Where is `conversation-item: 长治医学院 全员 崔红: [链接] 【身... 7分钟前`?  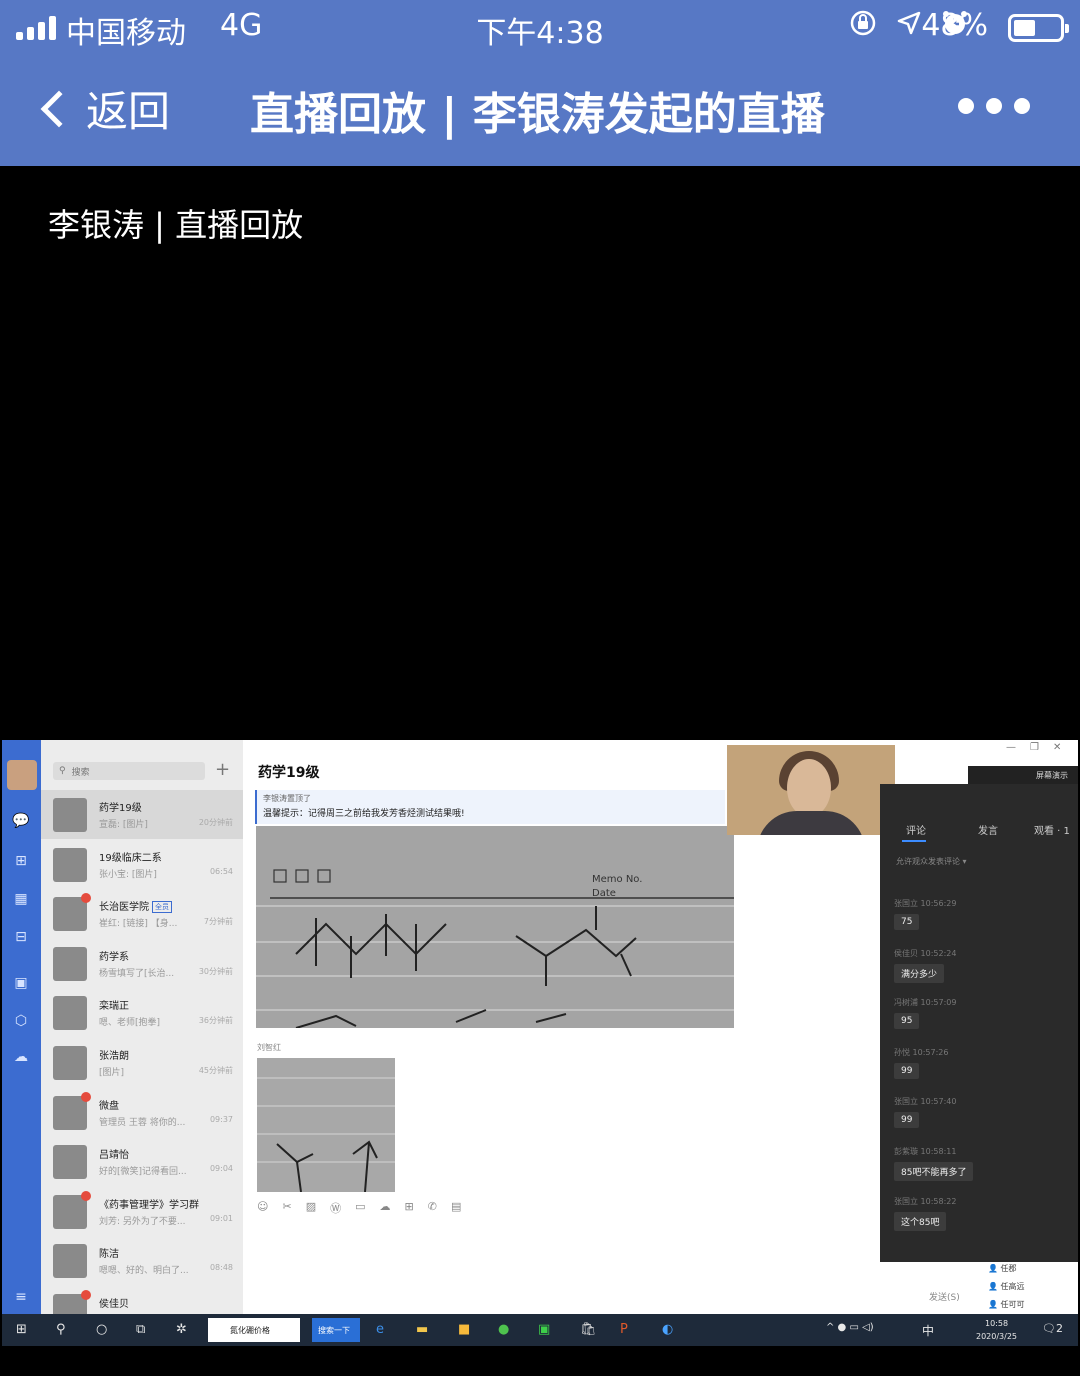
conversation-item: 长治医学院 全员 崔红: [链接] 【身... 7分钟前 is located at coordinates (142, 913).